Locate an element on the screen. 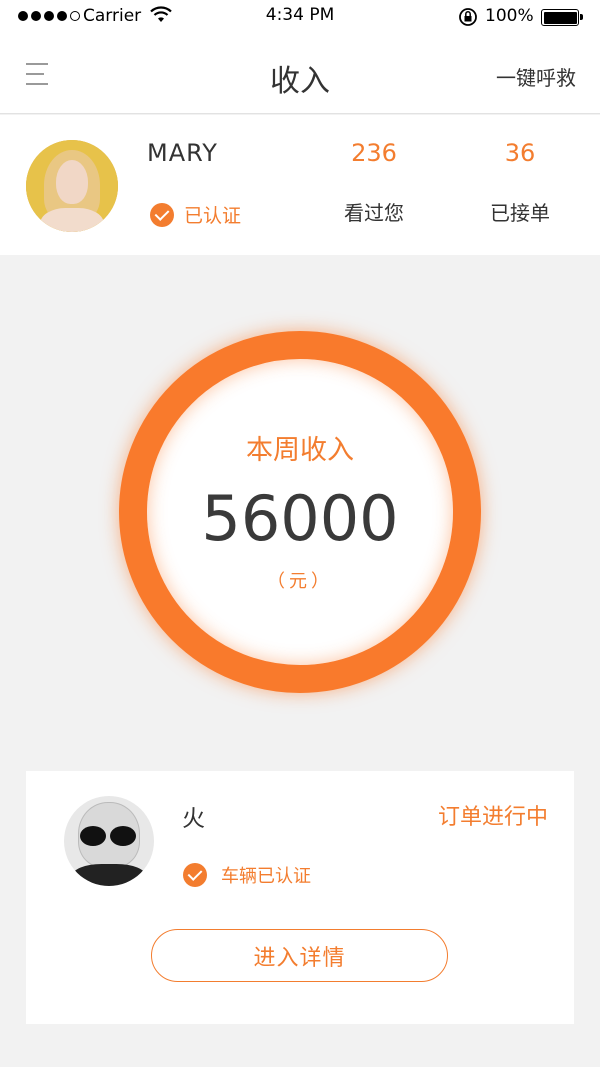 This screenshot has width=600, height=1067. driver-avatar is located at coordinates (109, 841).